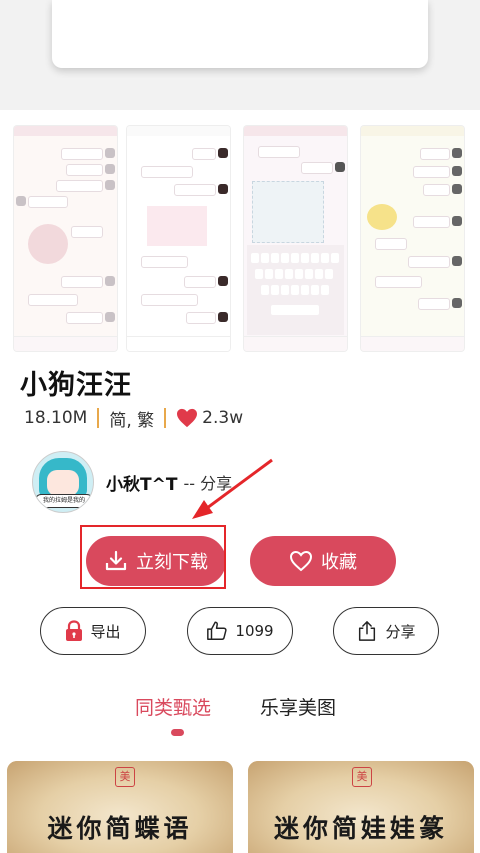  I want to click on top-preview-area, so click(240, 55).